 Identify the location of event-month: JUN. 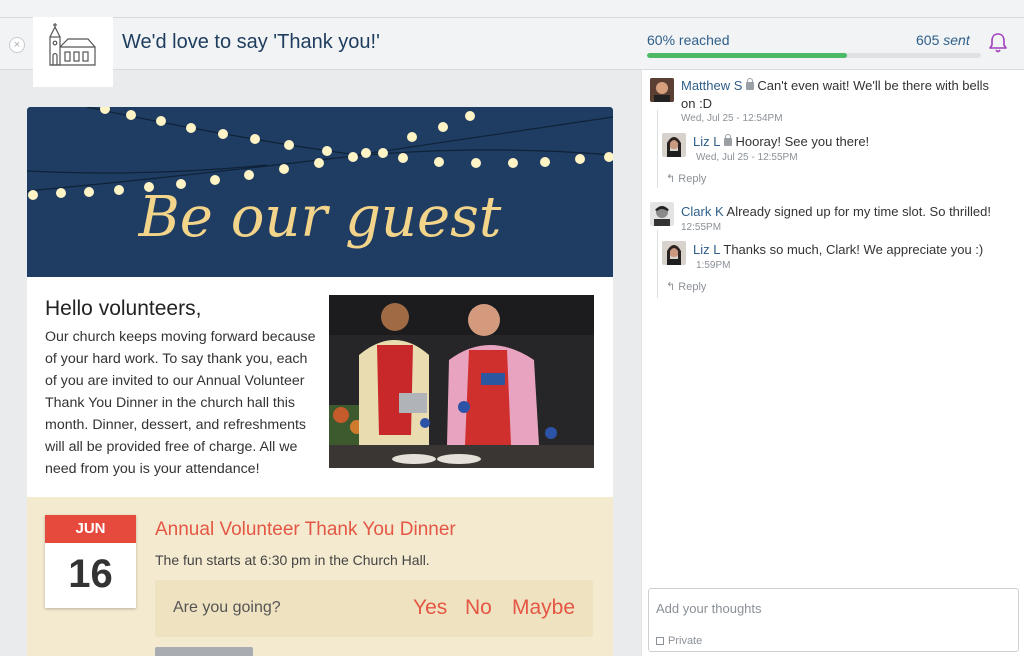
(90, 529).